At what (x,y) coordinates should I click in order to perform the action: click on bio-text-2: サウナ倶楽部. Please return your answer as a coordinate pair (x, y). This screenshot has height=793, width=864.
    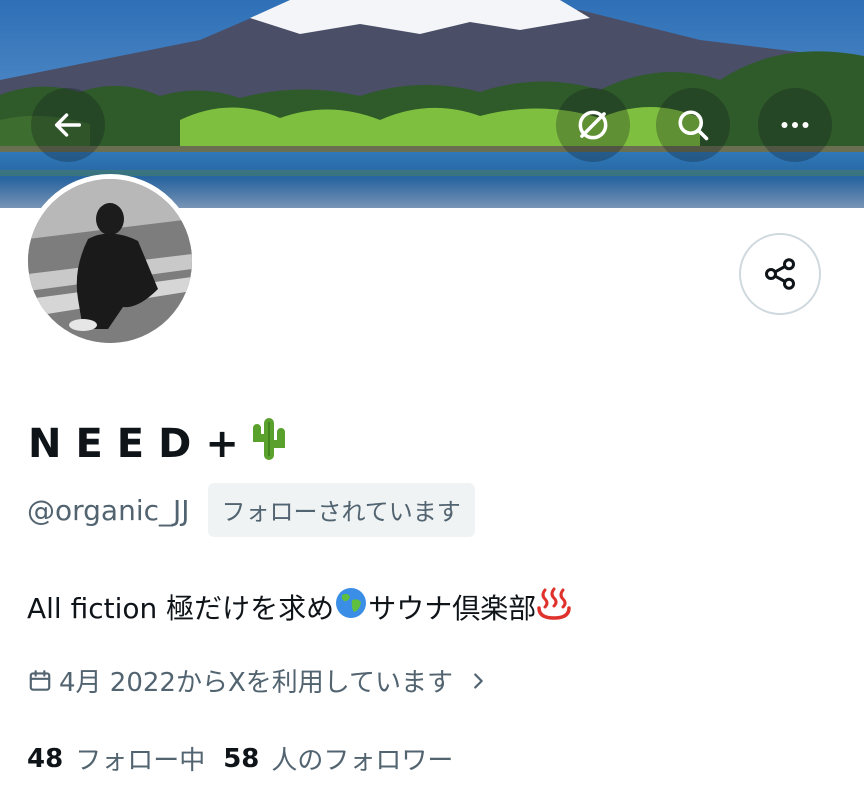
    Looking at the image, I should click on (452, 608).